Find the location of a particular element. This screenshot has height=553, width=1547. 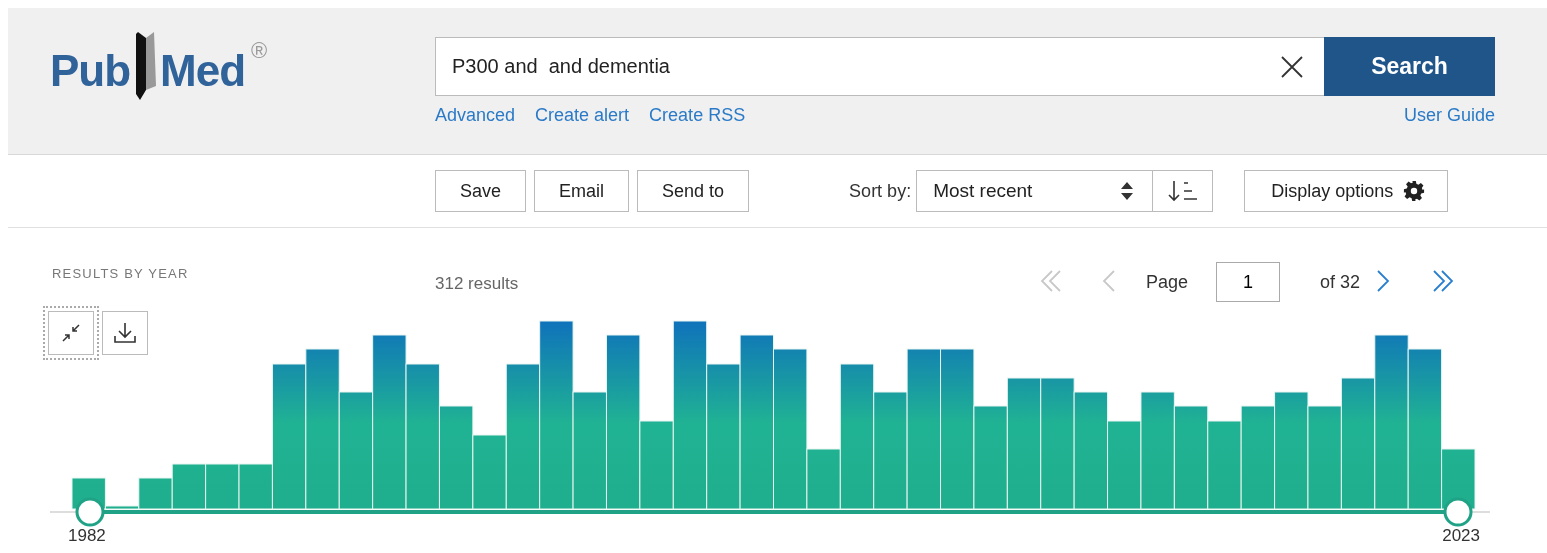

sort-arrows-icon is located at coordinates (1127, 191).